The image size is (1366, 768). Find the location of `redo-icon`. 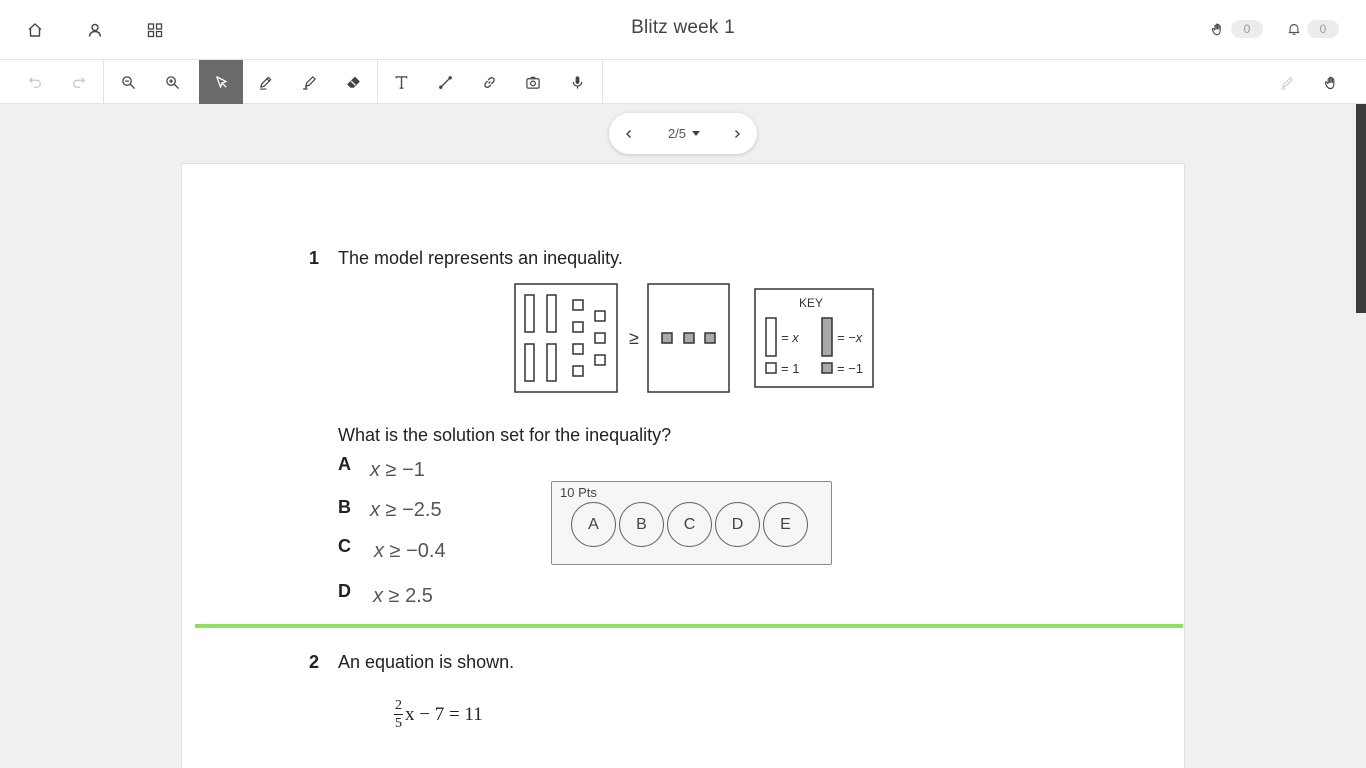

redo-icon is located at coordinates (79, 82).